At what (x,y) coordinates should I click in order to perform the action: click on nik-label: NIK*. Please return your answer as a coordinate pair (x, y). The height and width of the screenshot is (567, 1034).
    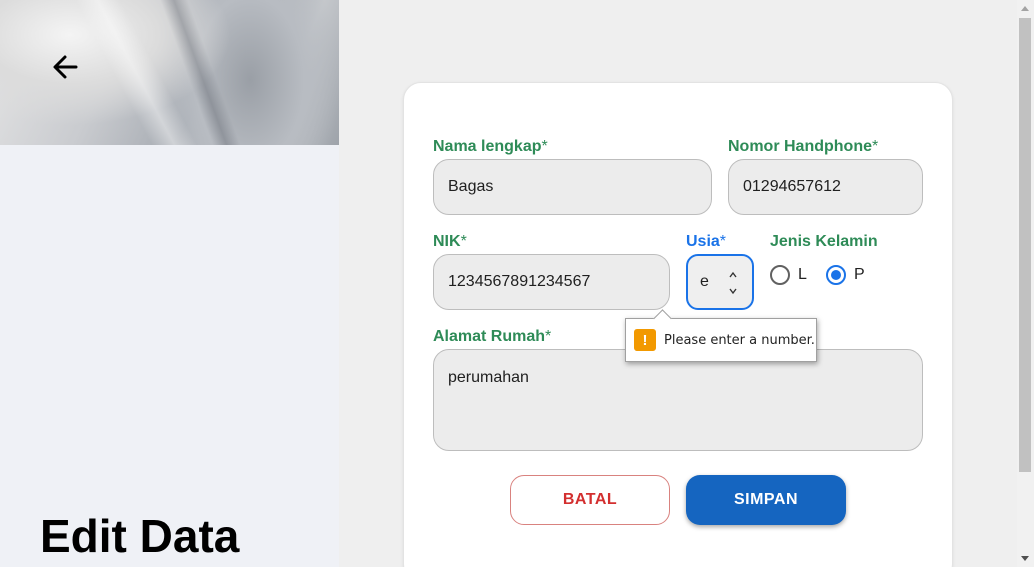
    Looking at the image, I should click on (450, 241).